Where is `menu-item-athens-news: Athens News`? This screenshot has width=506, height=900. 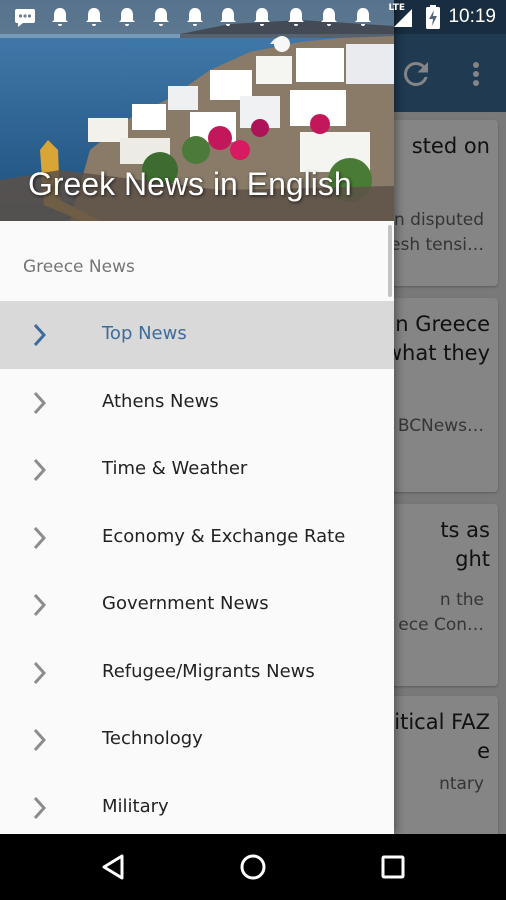
menu-item-athens-news: Athens News is located at coordinates (197, 403).